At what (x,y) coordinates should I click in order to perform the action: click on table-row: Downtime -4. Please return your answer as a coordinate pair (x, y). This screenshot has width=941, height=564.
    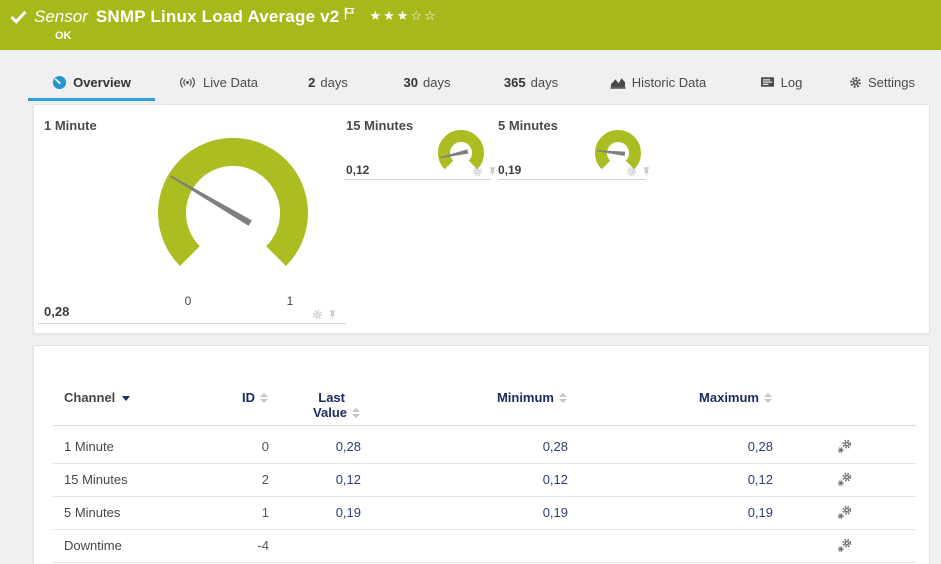
    Looking at the image, I should click on (484, 546).